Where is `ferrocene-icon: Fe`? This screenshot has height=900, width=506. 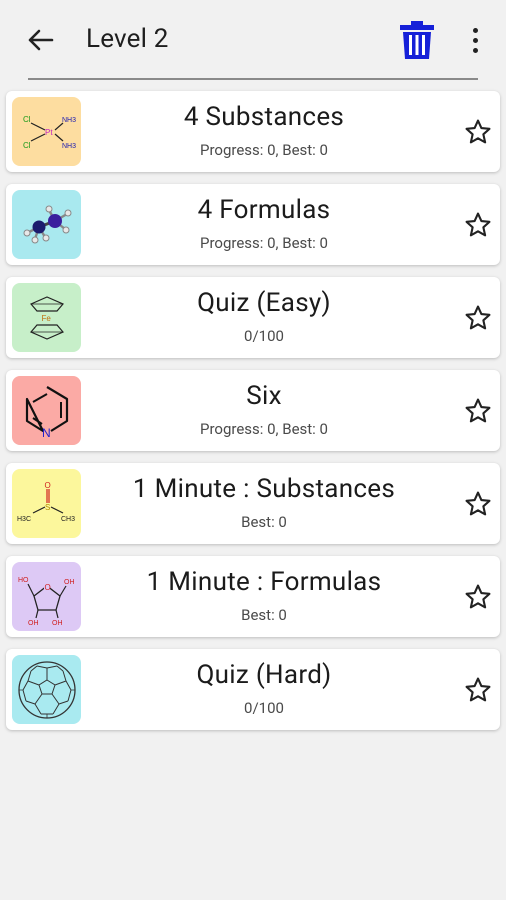 ferrocene-icon: Fe is located at coordinates (46, 317).